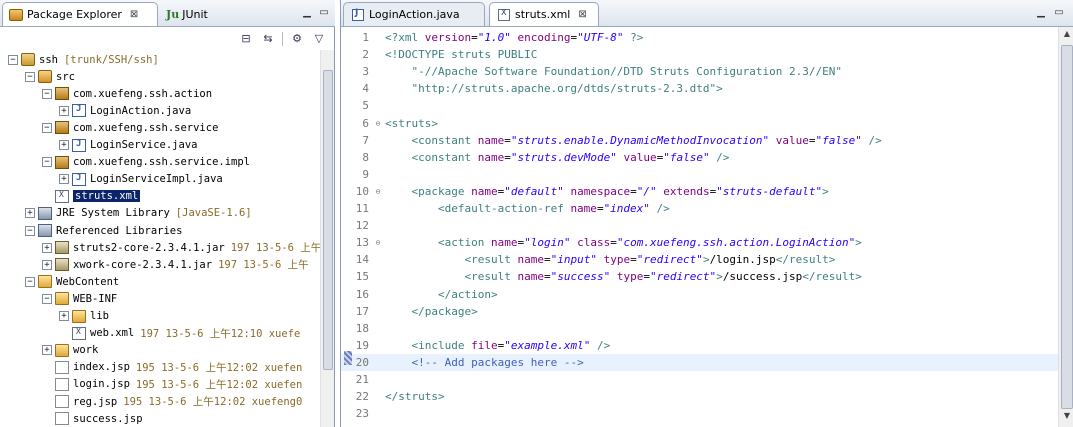 The width and height of the screenshot is (1073, 427). What do you see at coordinates (365, 72) in the screenshot?
I see `line-number: 3` at bounding box center [365, 72].